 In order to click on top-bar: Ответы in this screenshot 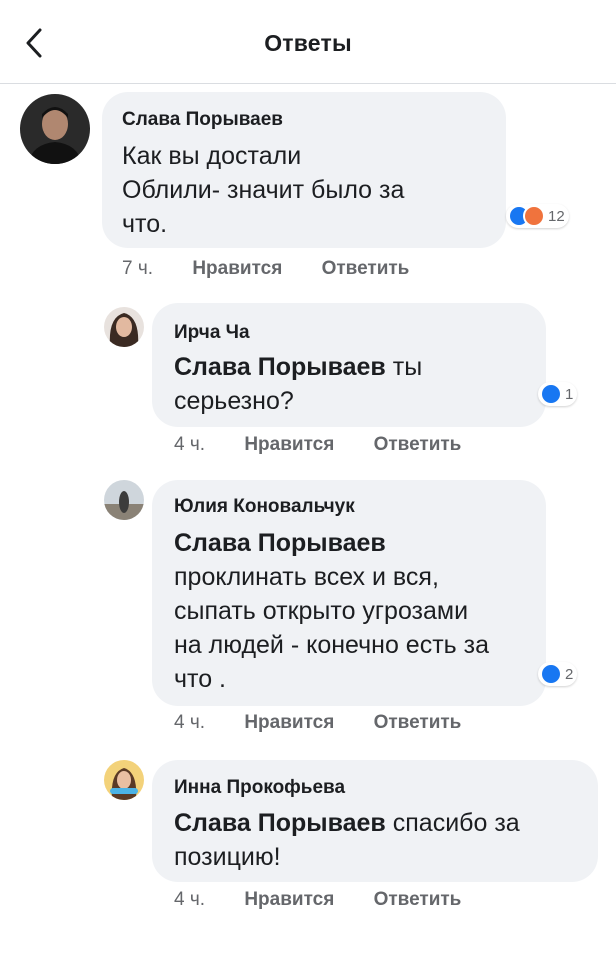, I will do `click(308, 42)`.